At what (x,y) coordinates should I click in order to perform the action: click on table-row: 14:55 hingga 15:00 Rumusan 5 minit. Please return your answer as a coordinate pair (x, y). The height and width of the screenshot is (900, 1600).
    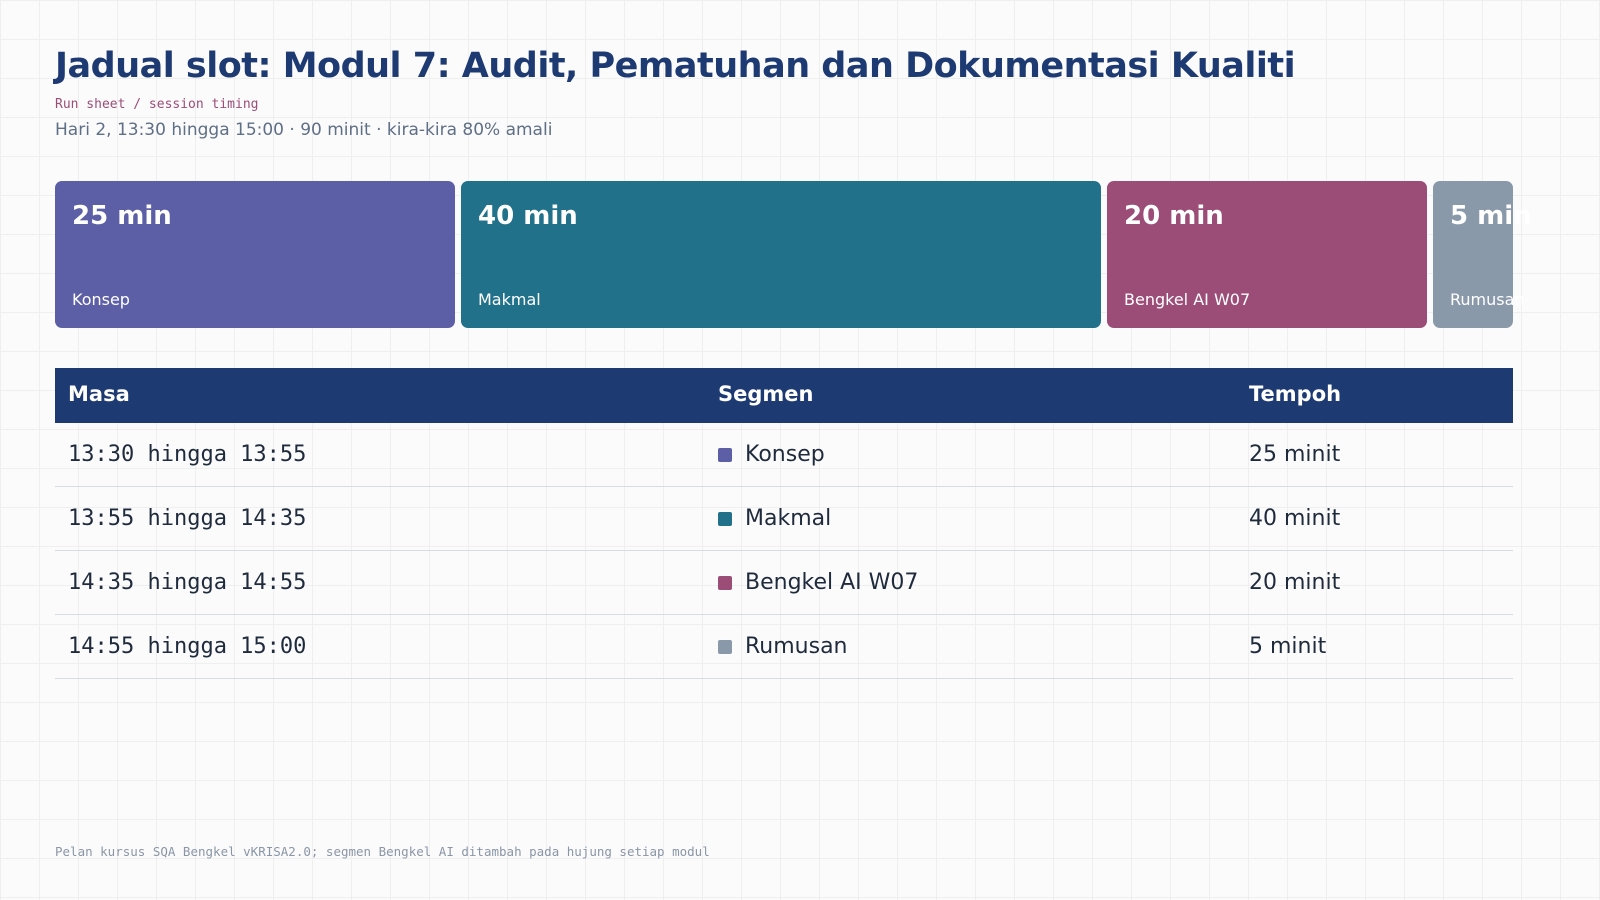
    Looking at the image, I should click on (784, 647).